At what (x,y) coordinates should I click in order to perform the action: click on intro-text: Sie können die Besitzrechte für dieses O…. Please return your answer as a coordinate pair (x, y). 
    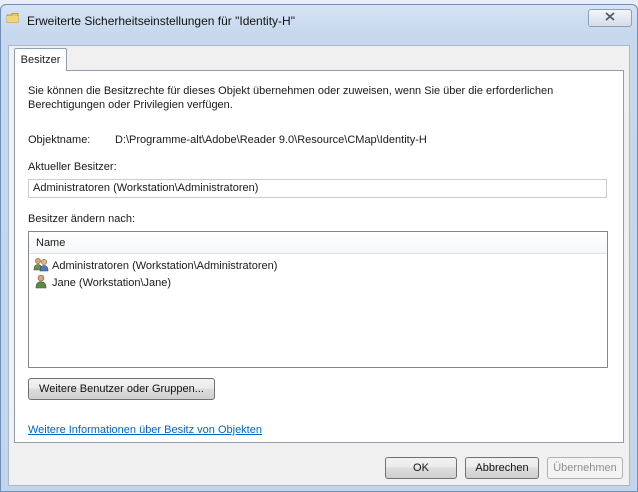
    Looking at the image, I should click on (291, 98).